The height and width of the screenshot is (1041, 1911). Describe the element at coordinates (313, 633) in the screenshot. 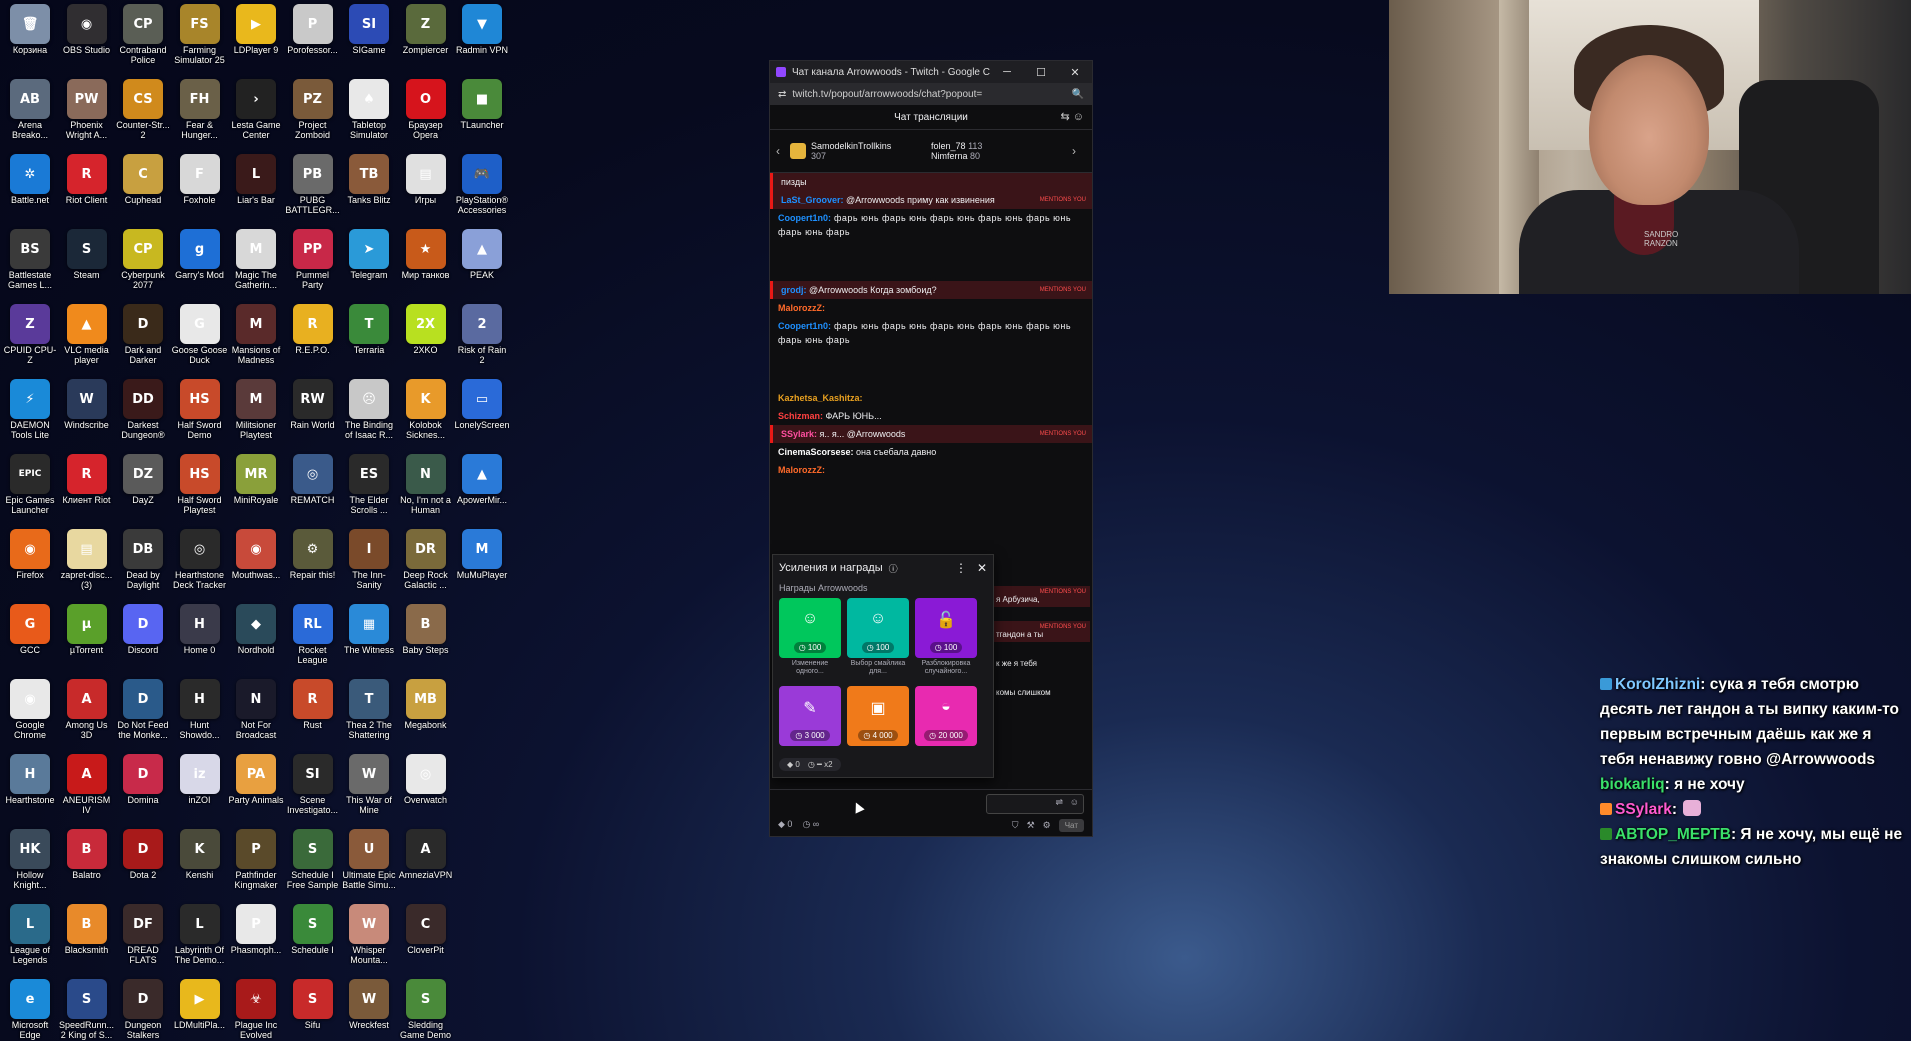

I see `desktop-icon: RL Rocket League` at that location.